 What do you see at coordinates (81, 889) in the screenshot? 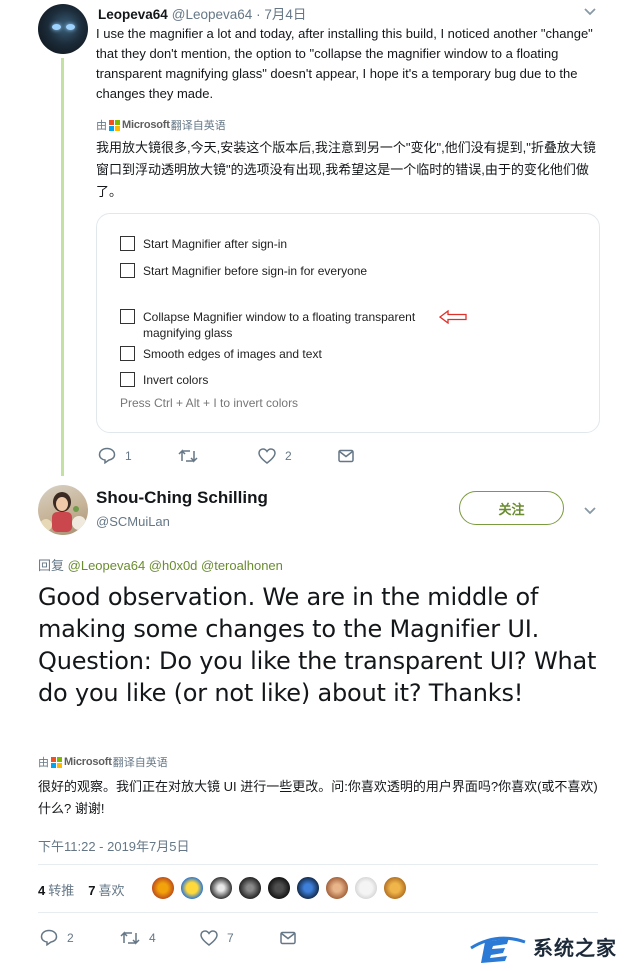
I see `engagement-stats: 4 转推 7 喜欢` at bounding box center [81, 889].